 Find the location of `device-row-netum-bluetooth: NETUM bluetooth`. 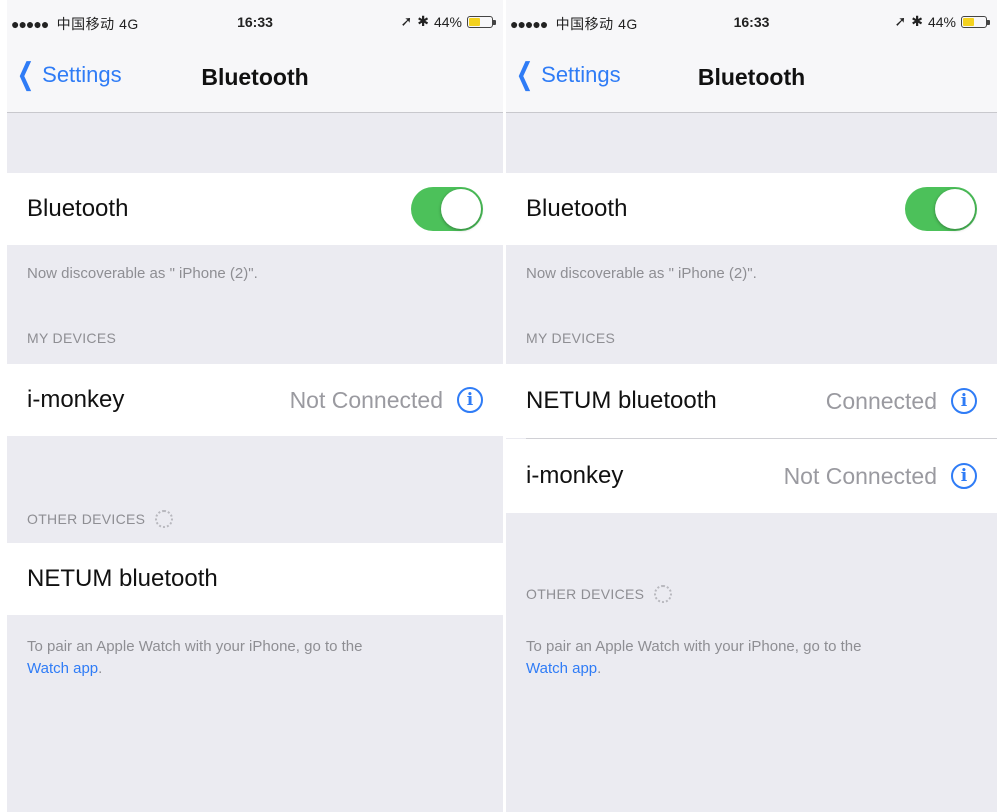

device-row-netum-bluetooth: NETUM bluetooth is located at coordinates (255, 579).